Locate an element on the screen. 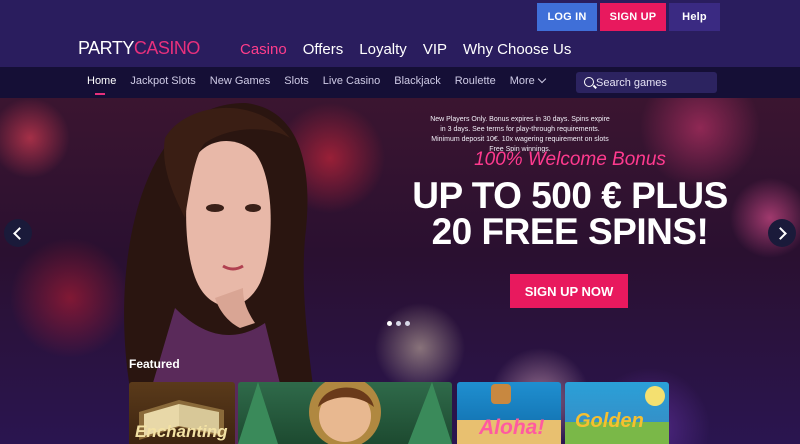 This screenshot has height=444, width=800. subnav-new-games: New Games is located at coordinates (240, 81).